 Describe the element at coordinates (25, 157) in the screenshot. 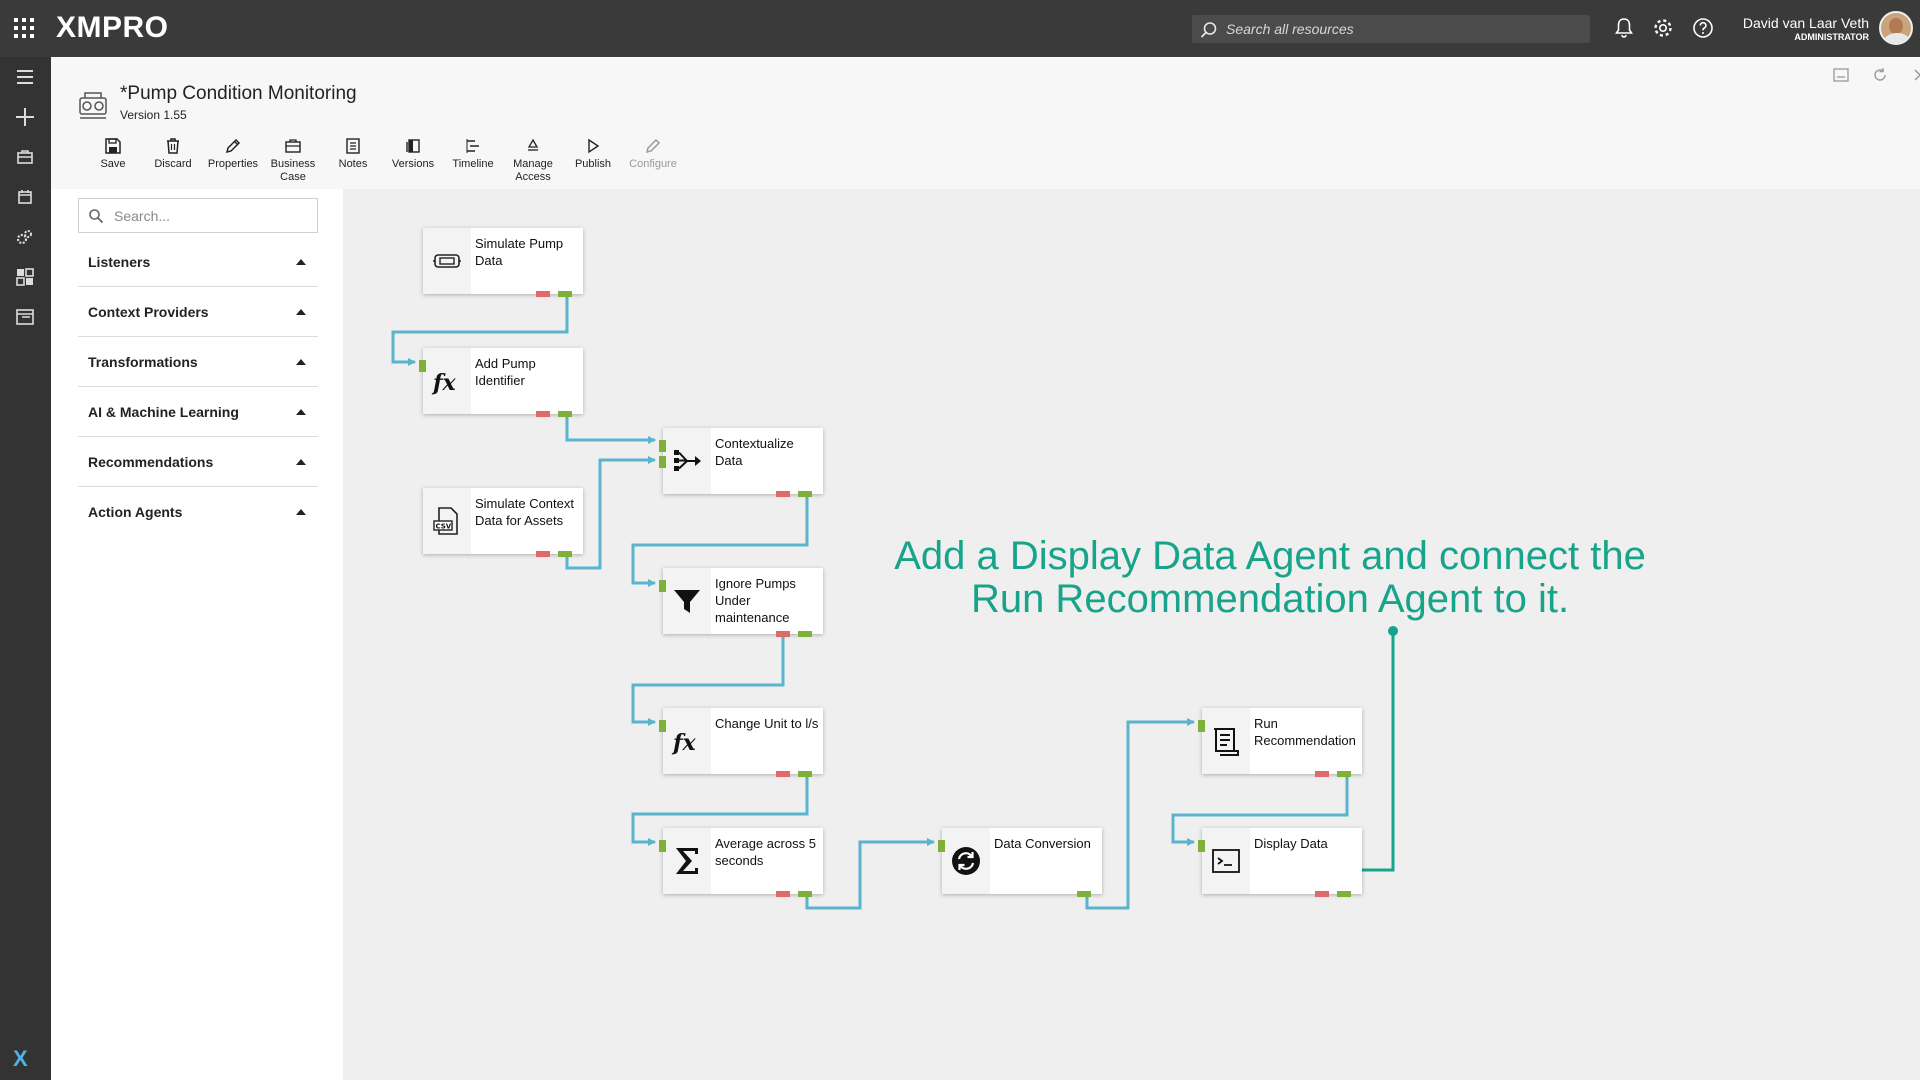

I see `briefcase-icon` at that location.